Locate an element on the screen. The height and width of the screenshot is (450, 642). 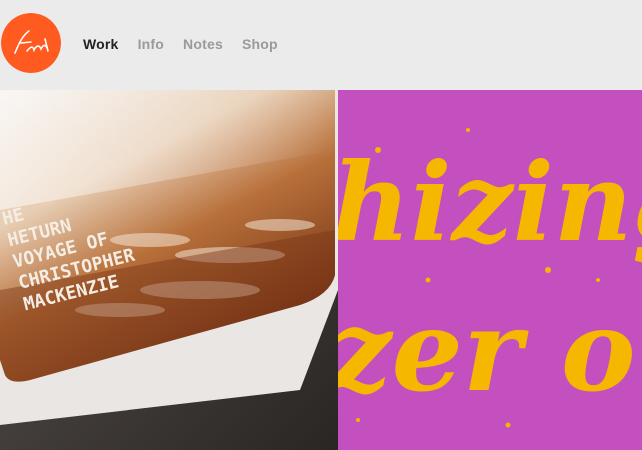
lettering-line-1: hizing is located at coordinates (490, 203).